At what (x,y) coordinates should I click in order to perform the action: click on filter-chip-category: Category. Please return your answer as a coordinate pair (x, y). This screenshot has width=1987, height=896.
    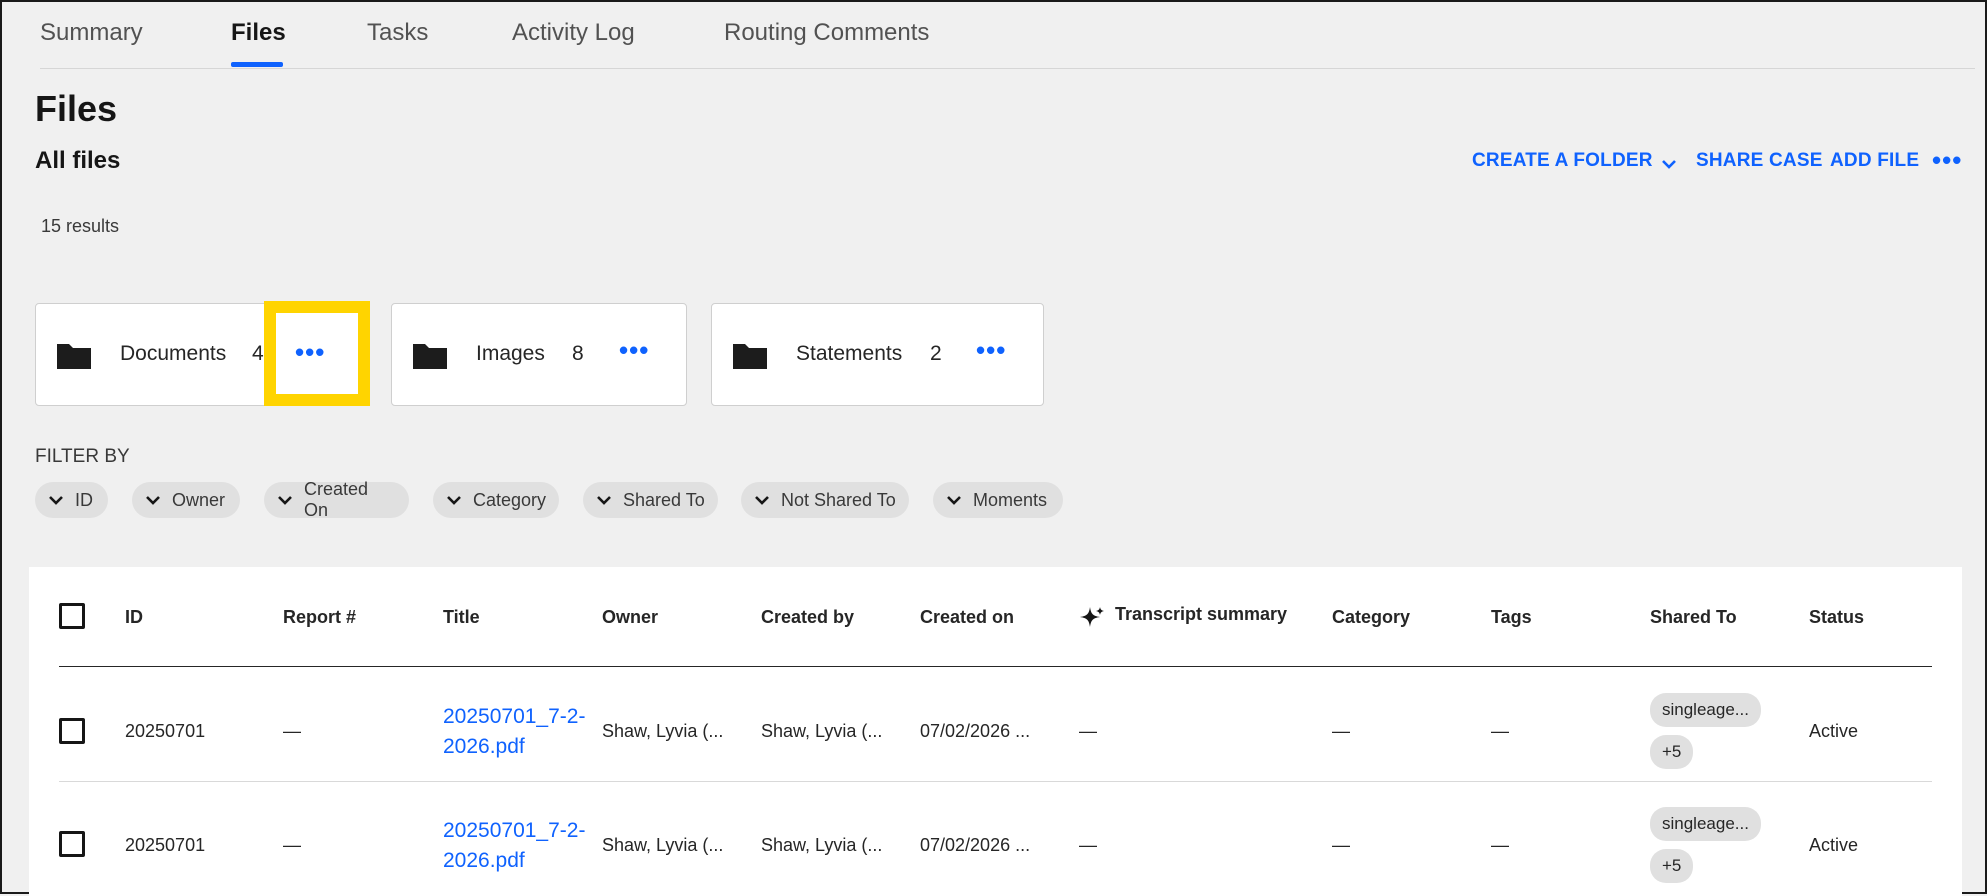
    Looking at the image, I should click on (496, 500).